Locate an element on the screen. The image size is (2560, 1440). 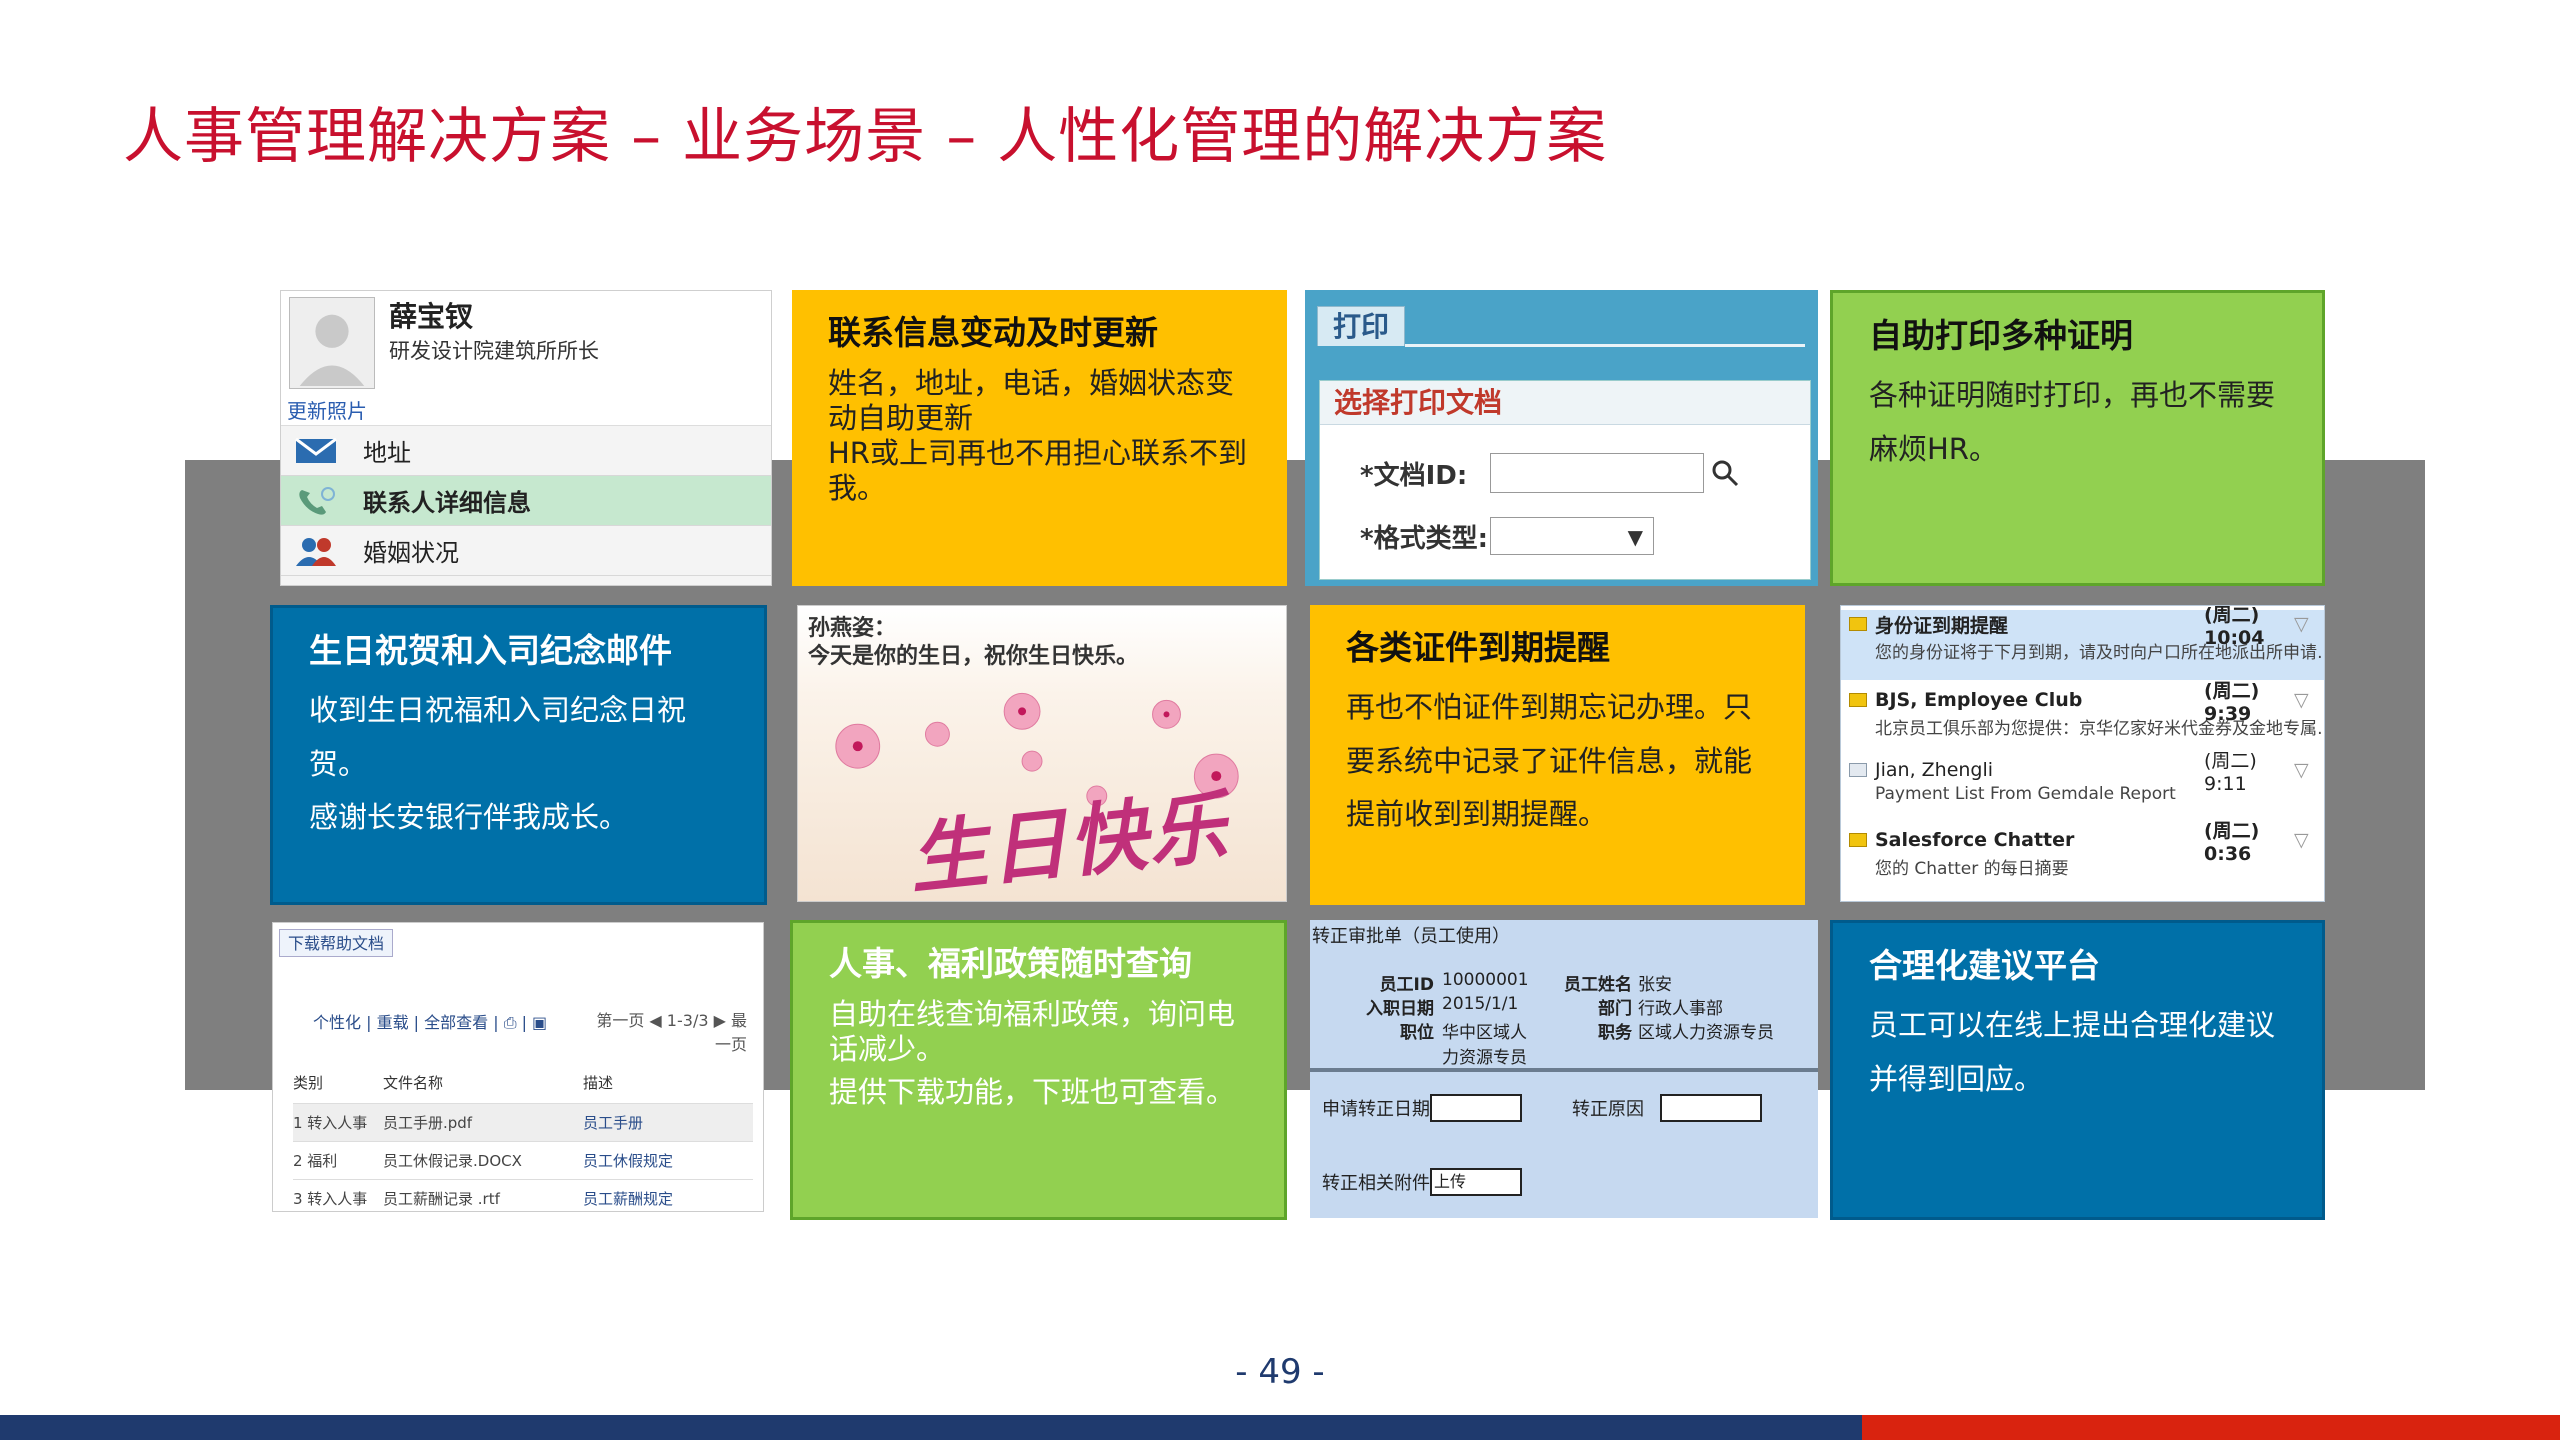
table-cell-link: 员工薪酬规定 is located at coordinates (668, 1195).